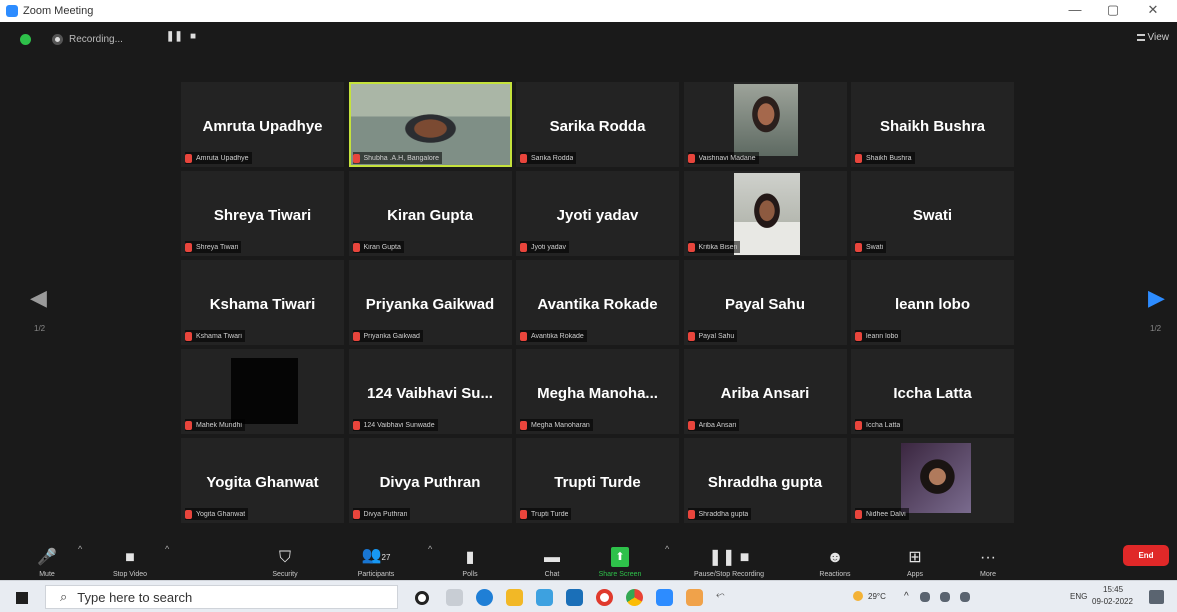 The image size is (1177, 612). I want to click on participant-tile: Avantika Rokade Avantika Rokade, so click(597, 302).